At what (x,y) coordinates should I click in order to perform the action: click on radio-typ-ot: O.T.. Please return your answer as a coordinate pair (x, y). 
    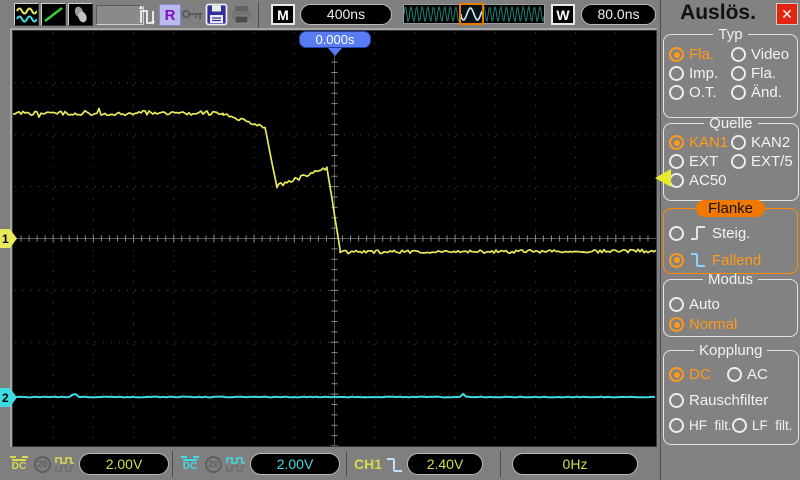
    Looking at the image, I should click on (700, 92).